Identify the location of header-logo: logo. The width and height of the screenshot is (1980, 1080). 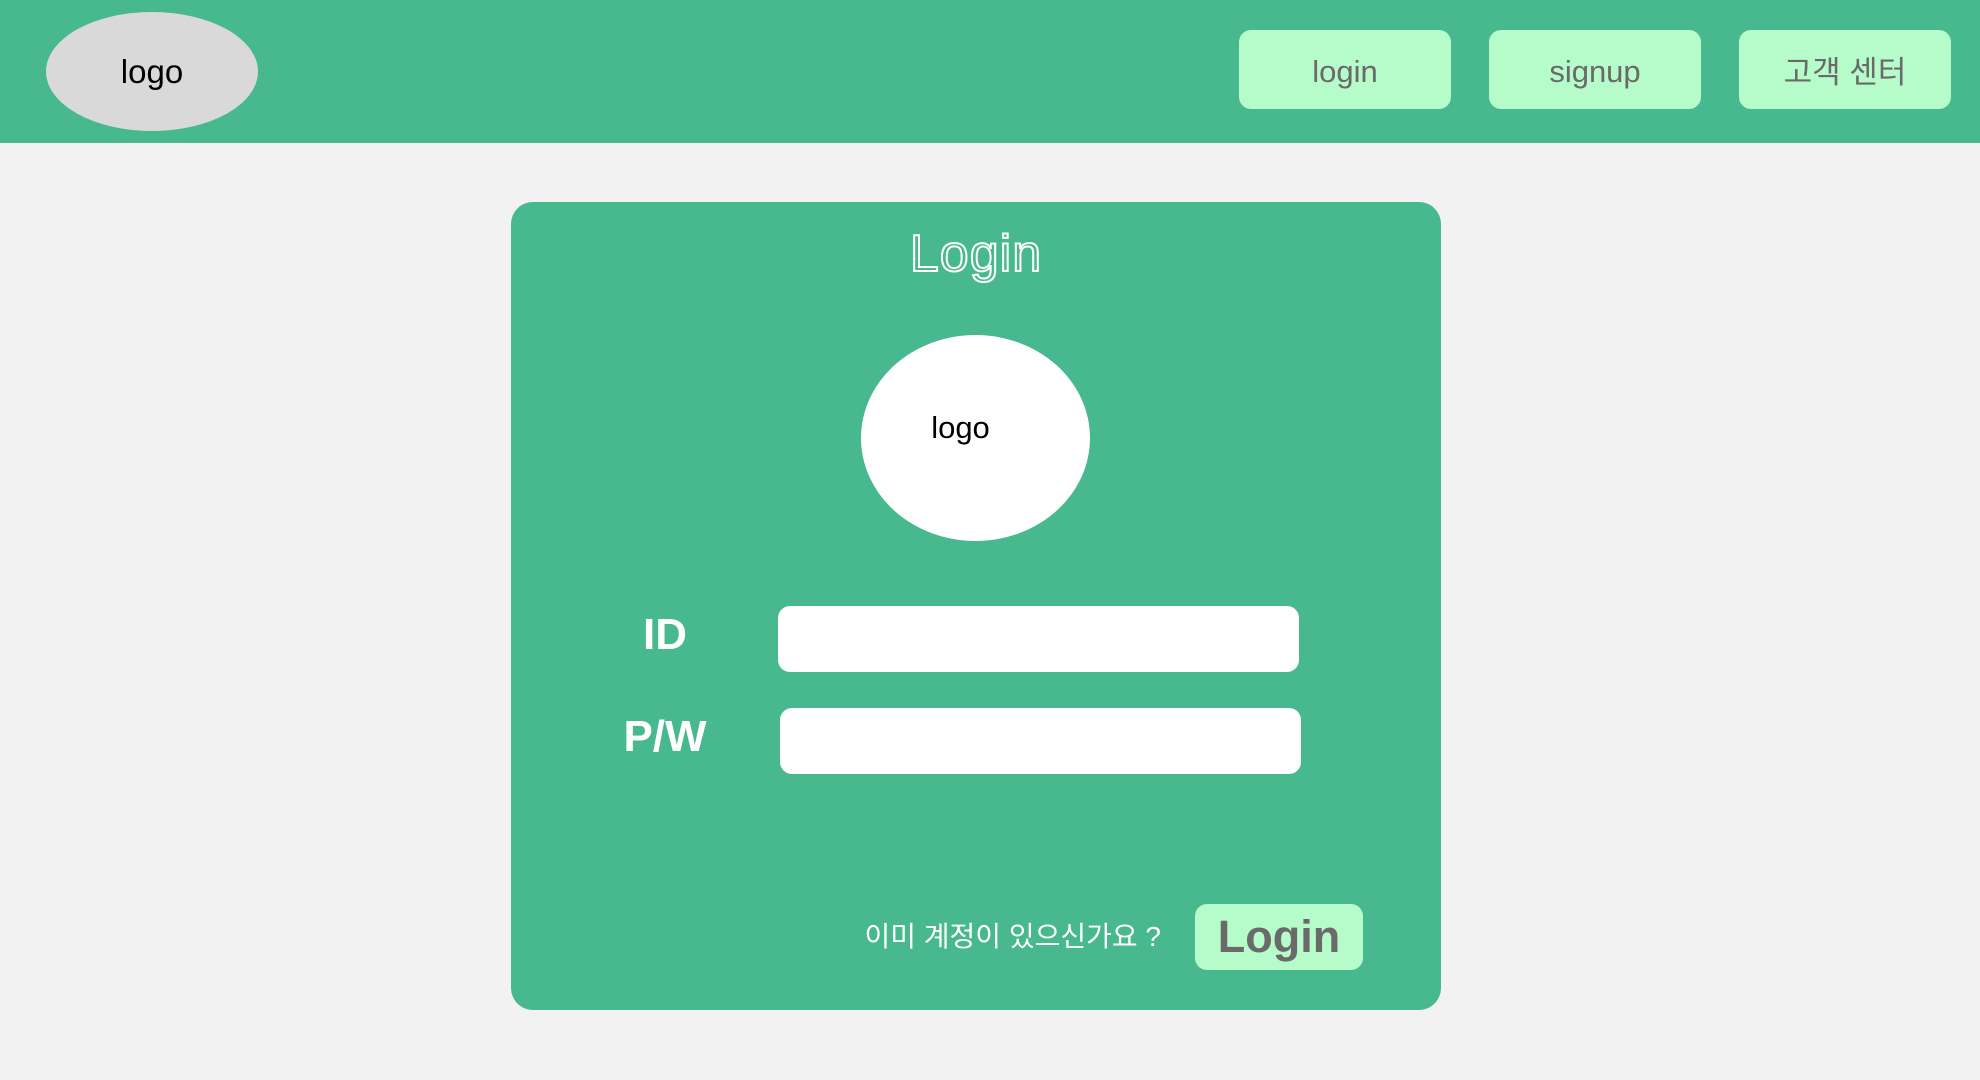
(152, 71).